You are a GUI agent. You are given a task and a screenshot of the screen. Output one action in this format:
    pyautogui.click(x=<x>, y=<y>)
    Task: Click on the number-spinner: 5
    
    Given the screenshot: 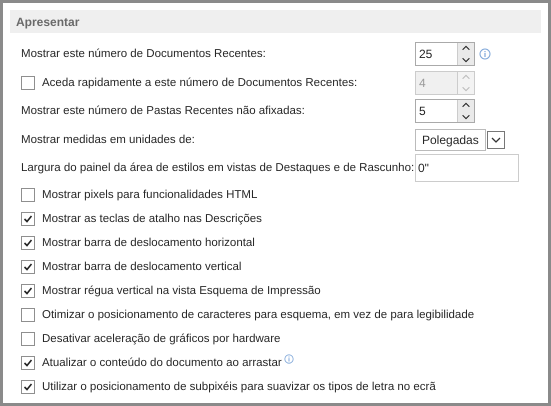 What is the action you would take?
    pyautogui.click(x=445, y=111)
    